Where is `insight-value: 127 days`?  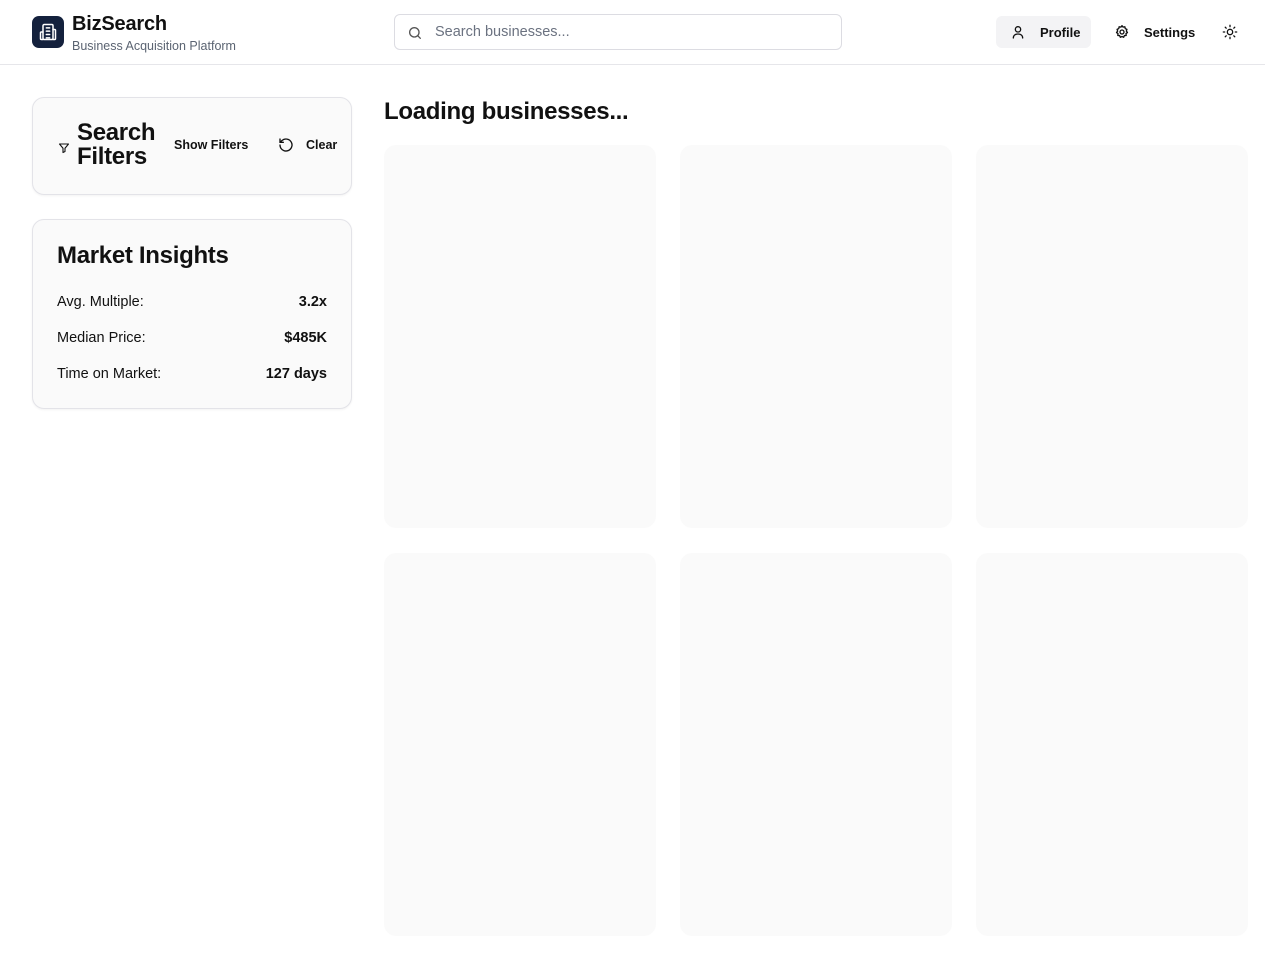 insight-value: 127 days is located at coordinates (296, 374).